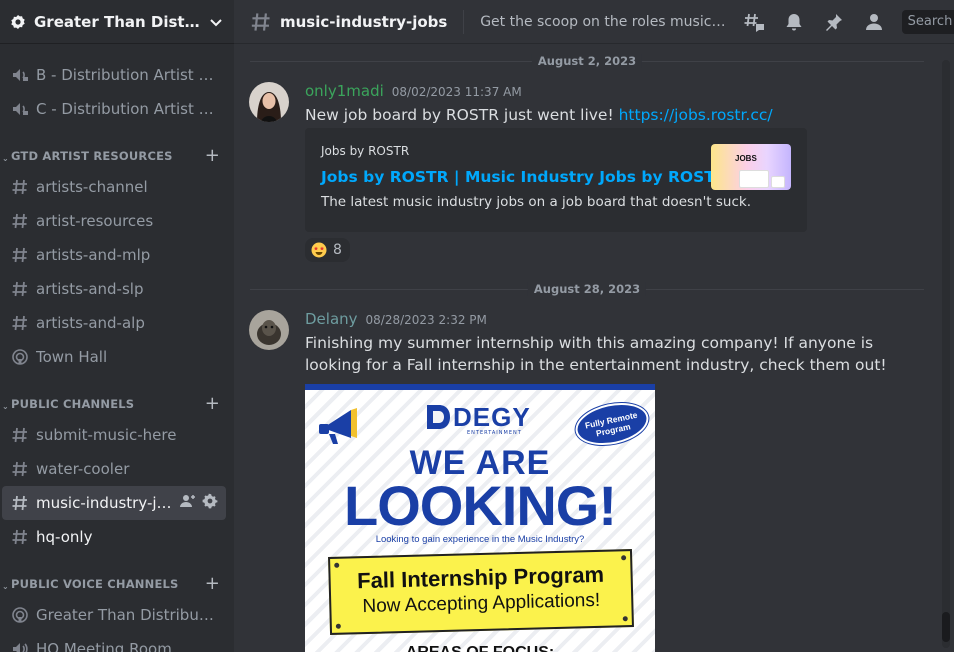 The image size is (954, 652). Describe the element at coordinates (331, 319) in the screenshot. I see `username: Delany` at that location.